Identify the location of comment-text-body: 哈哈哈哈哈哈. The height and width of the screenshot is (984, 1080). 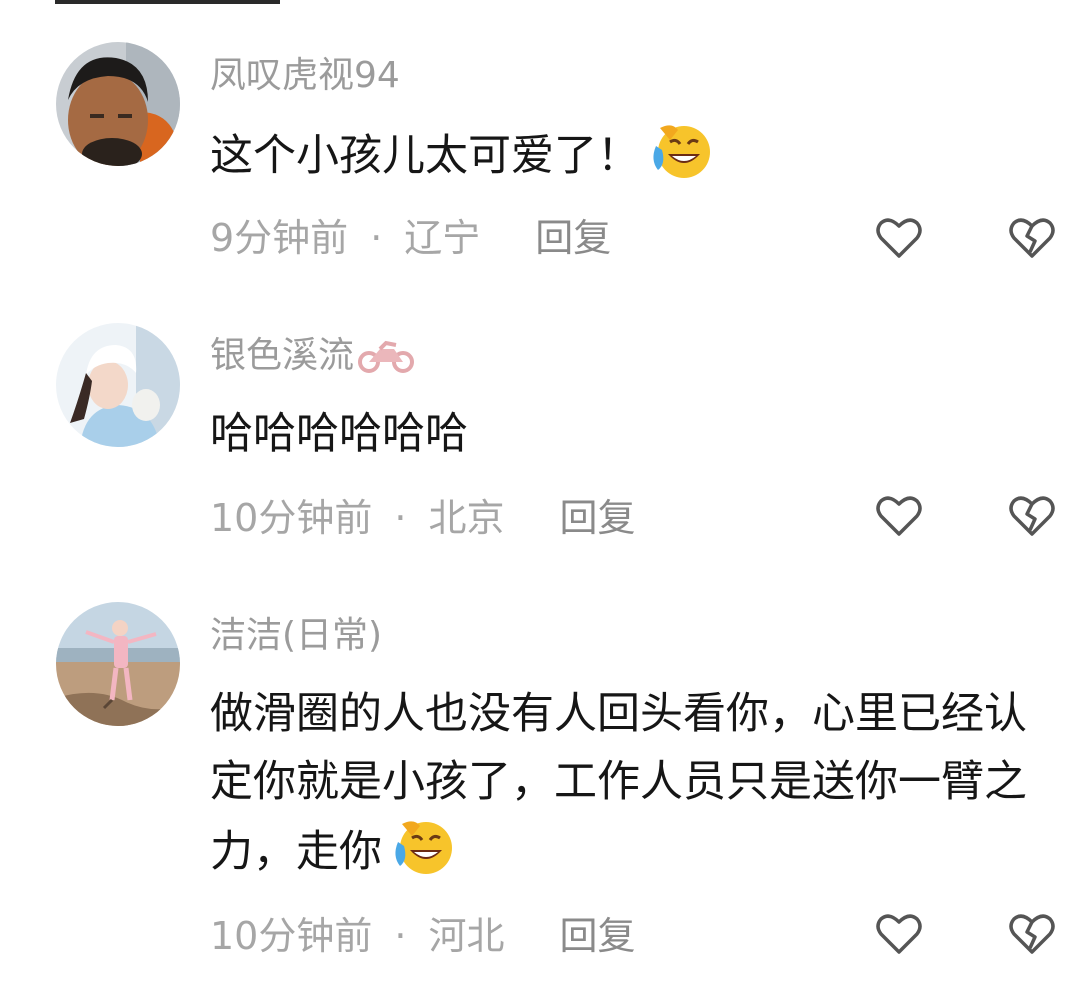
(339, 434).